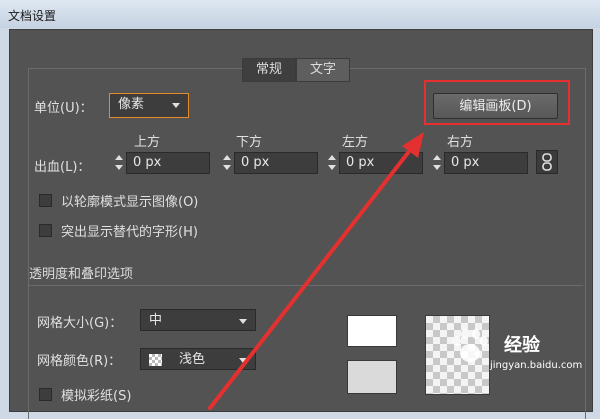 The width and height of the screenshot is (600, 419). I want to click on watermark: 经验 jingyan.baidu.com, so click(518, 352).